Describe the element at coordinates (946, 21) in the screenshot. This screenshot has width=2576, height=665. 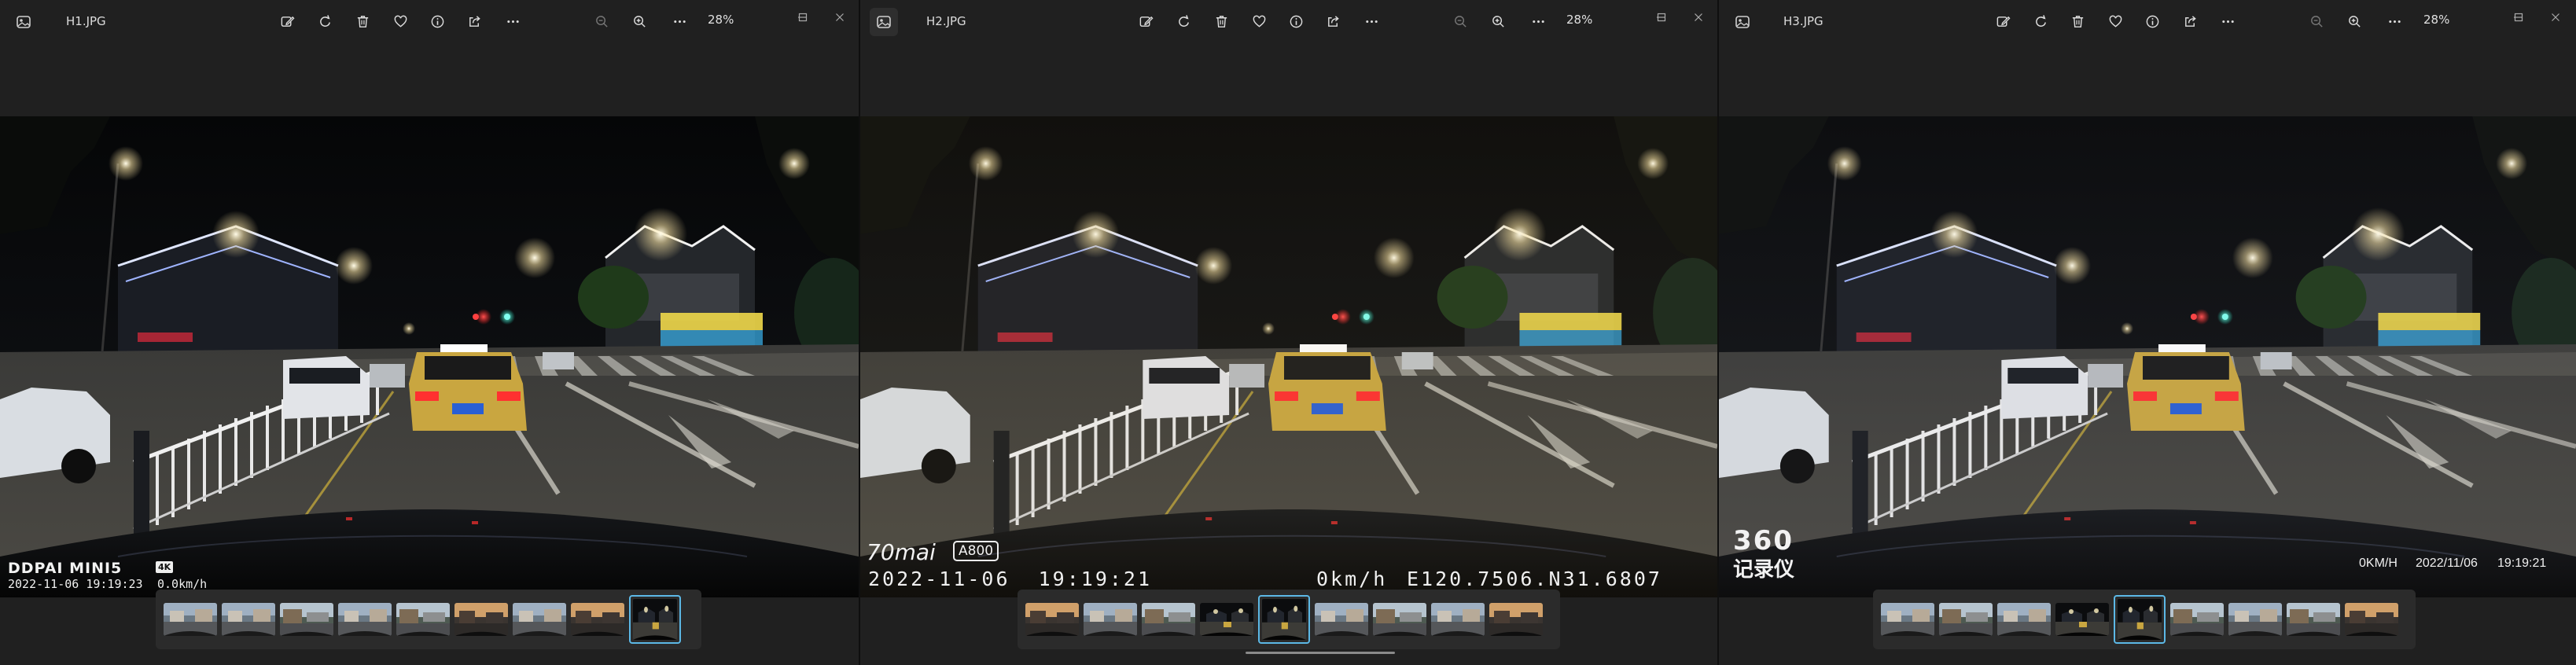
I see `file-name: H2.JPG` at that location.